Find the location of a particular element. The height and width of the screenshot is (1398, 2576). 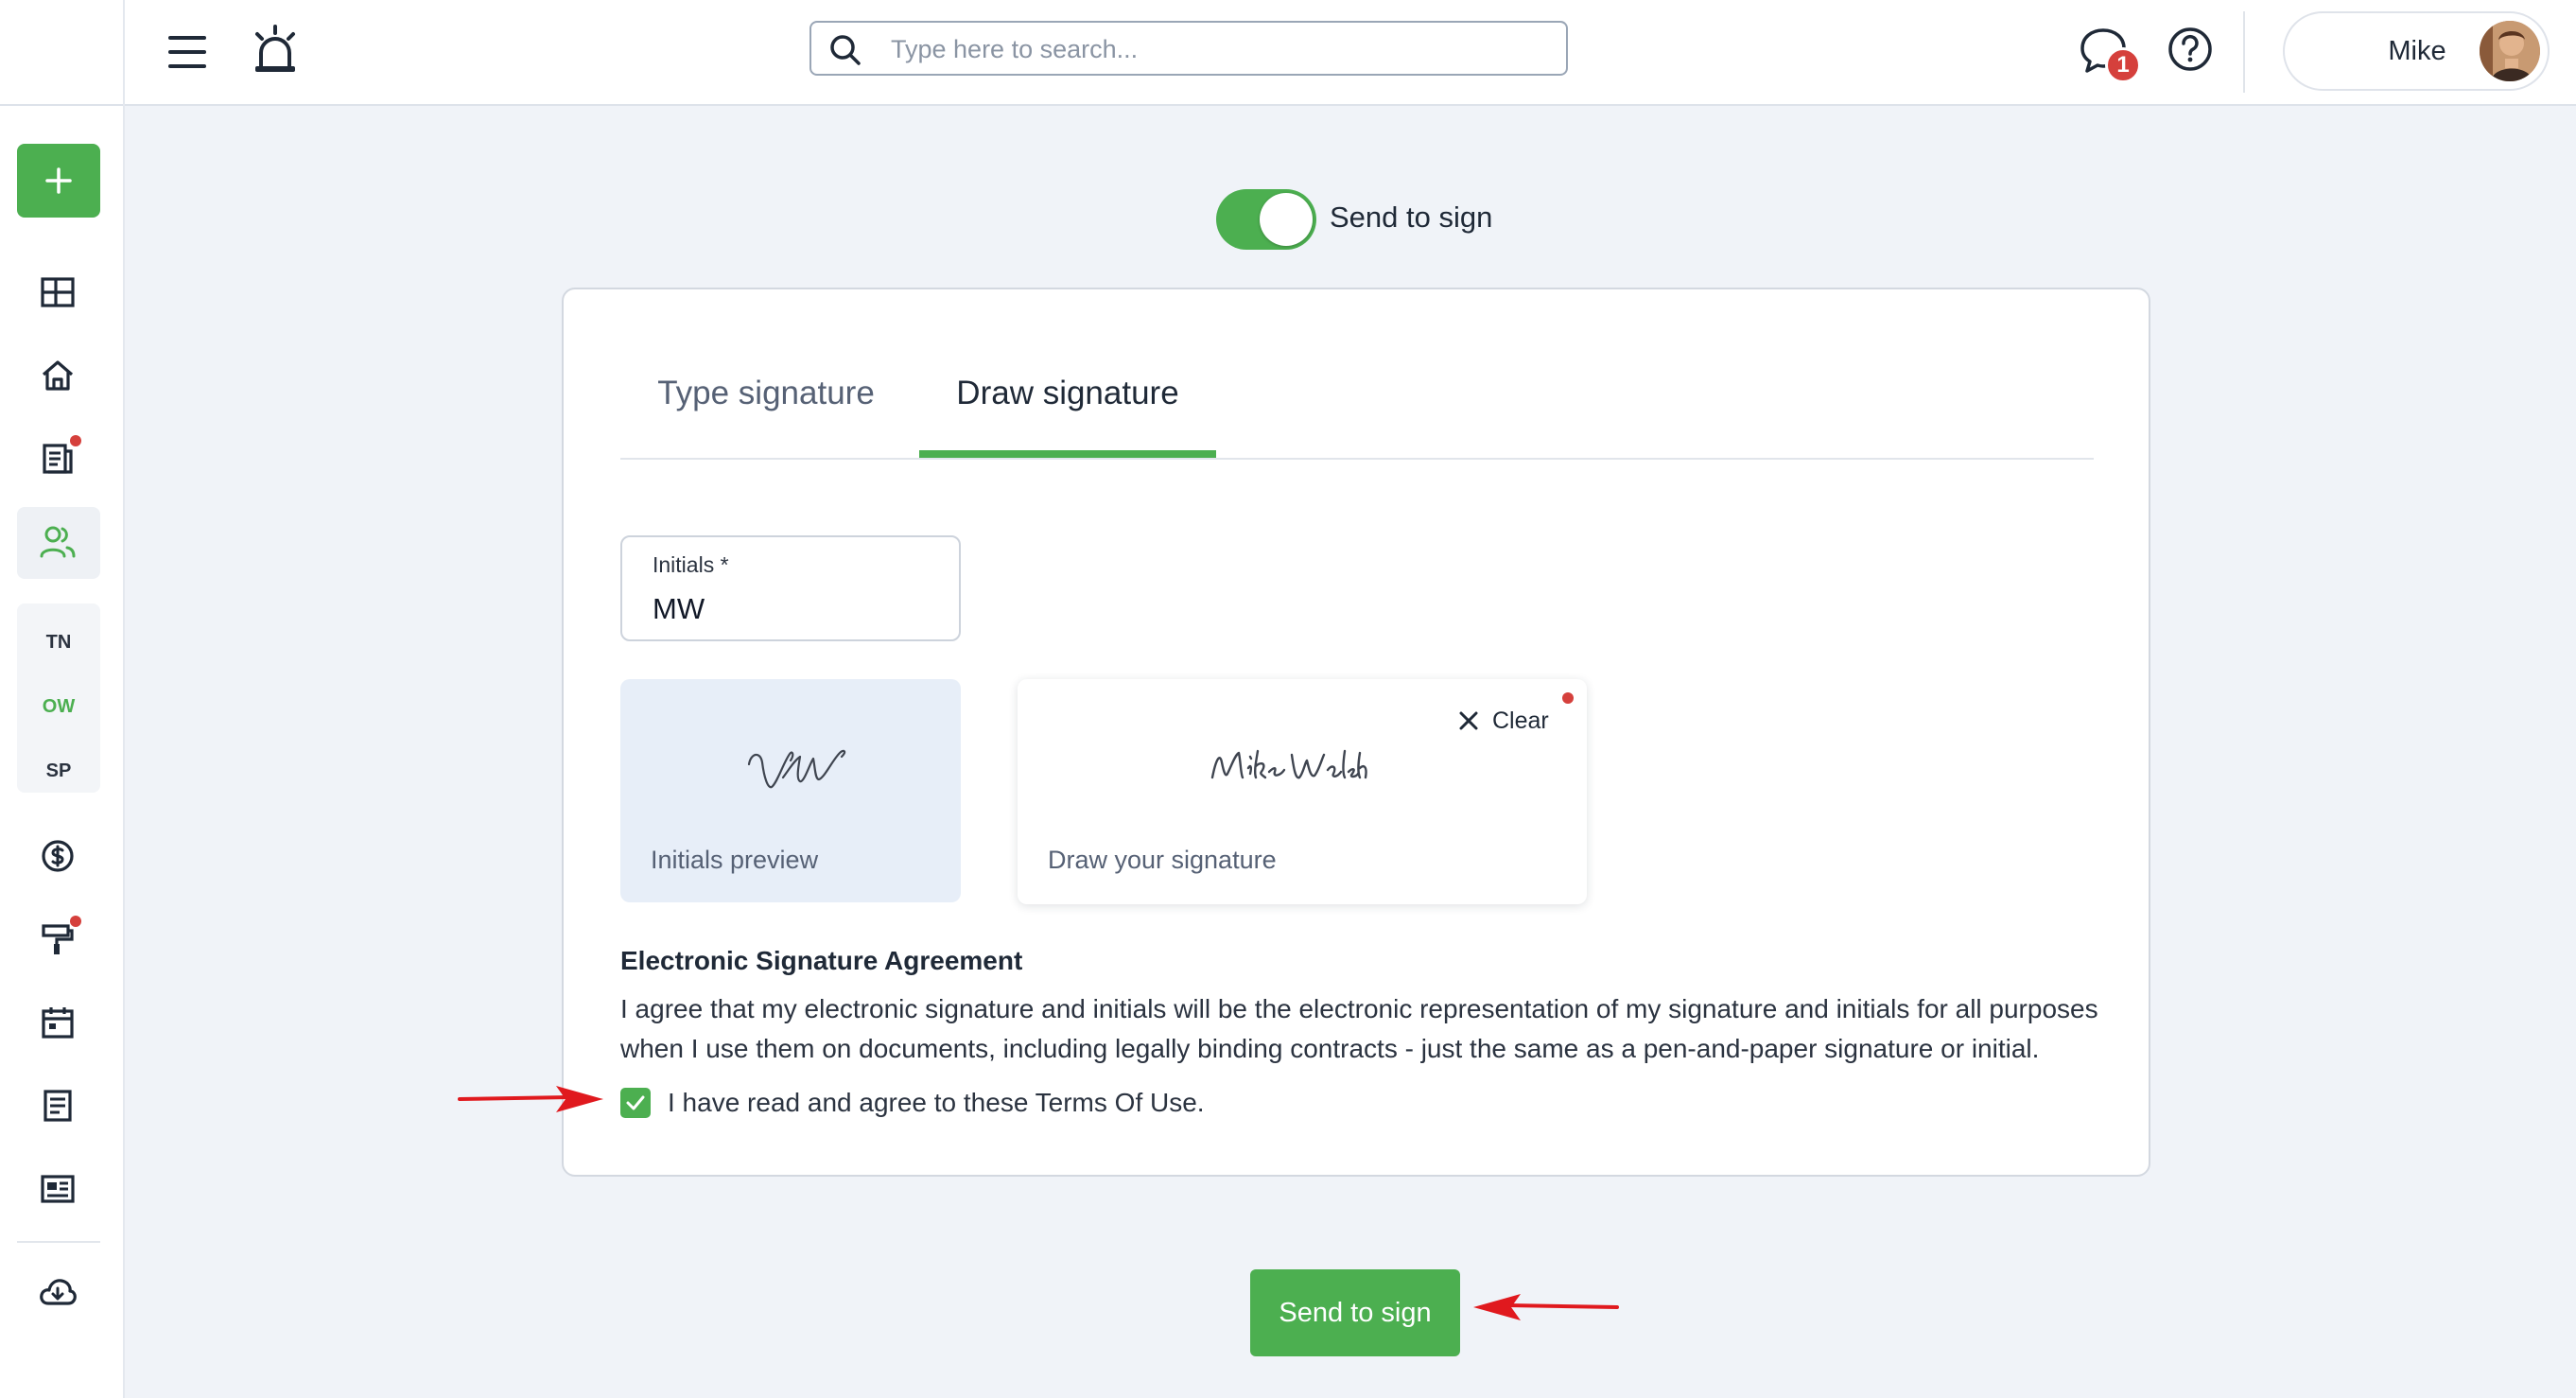

annotation-arrow-send-button is located at coordinates (1546, 1307).